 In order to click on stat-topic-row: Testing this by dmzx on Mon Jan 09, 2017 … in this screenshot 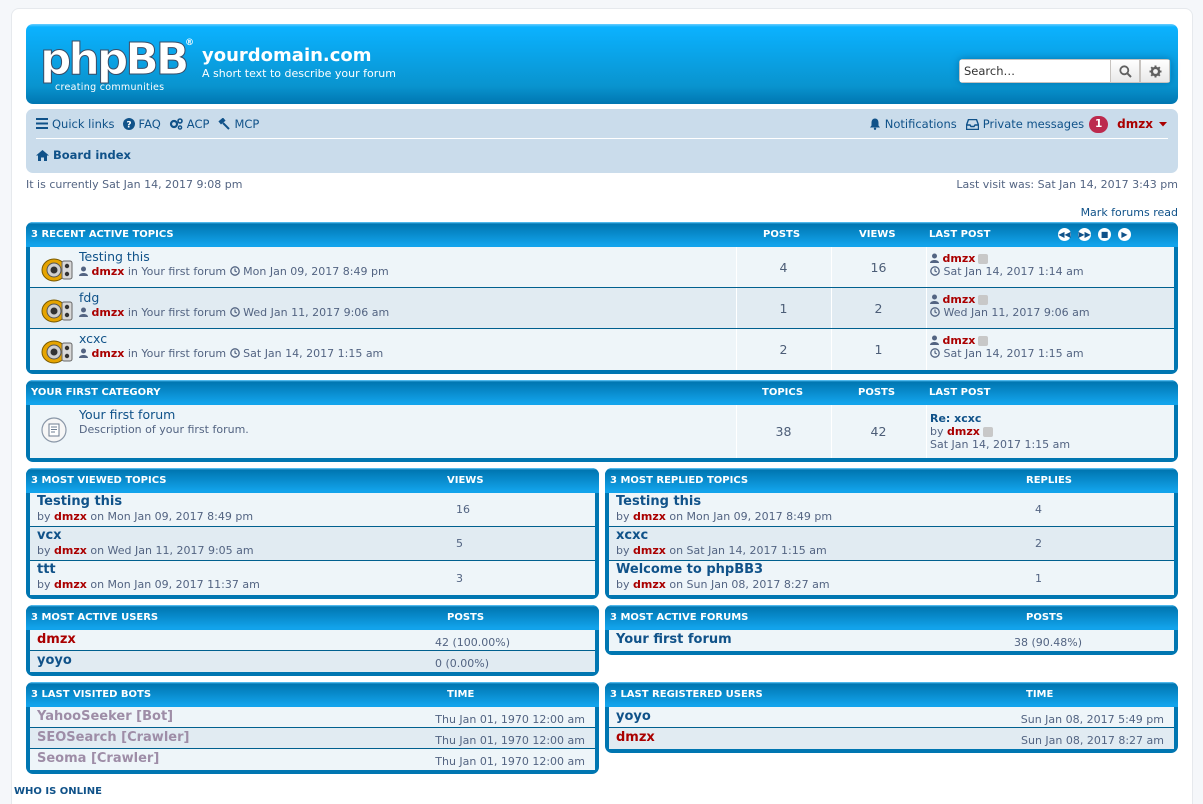, I will do `click(312, 510)`.